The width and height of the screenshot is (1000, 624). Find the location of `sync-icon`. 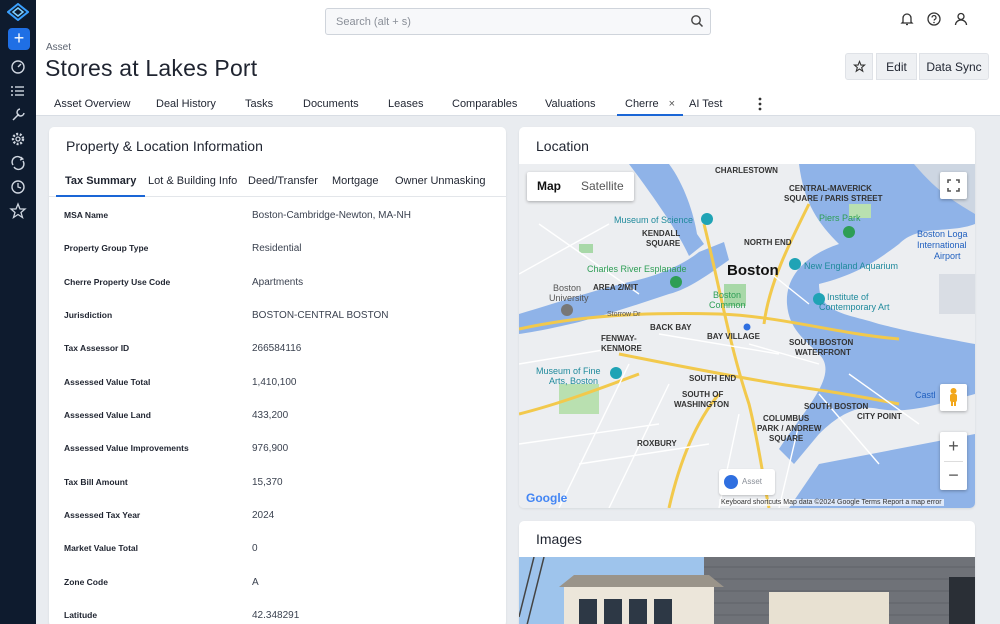

sync-icon is located at coordinates (18, 163).